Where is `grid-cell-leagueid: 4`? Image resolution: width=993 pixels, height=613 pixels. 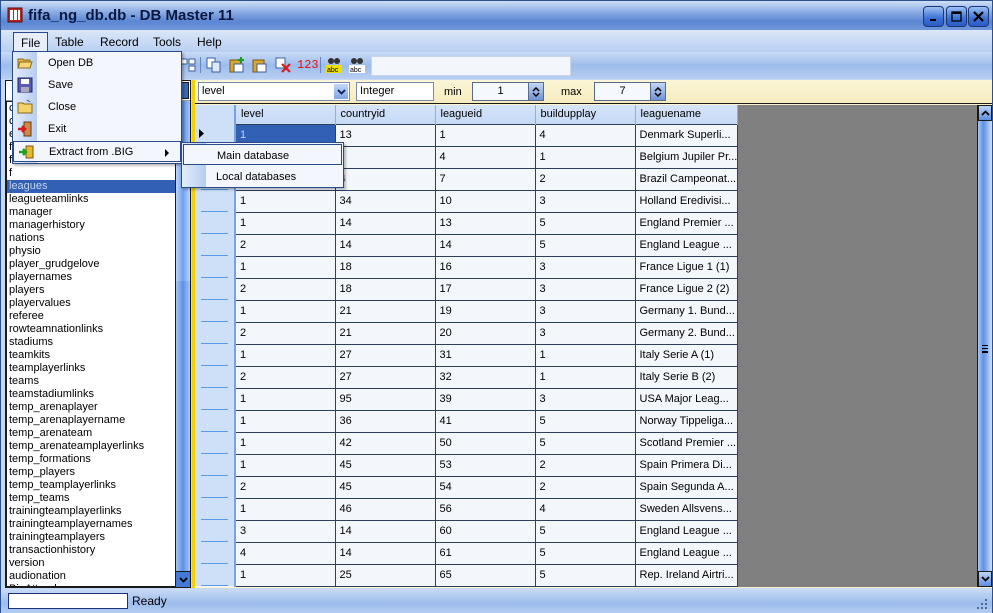
grid-cell-leagueid: 4 is located at coordinates (485, 157).